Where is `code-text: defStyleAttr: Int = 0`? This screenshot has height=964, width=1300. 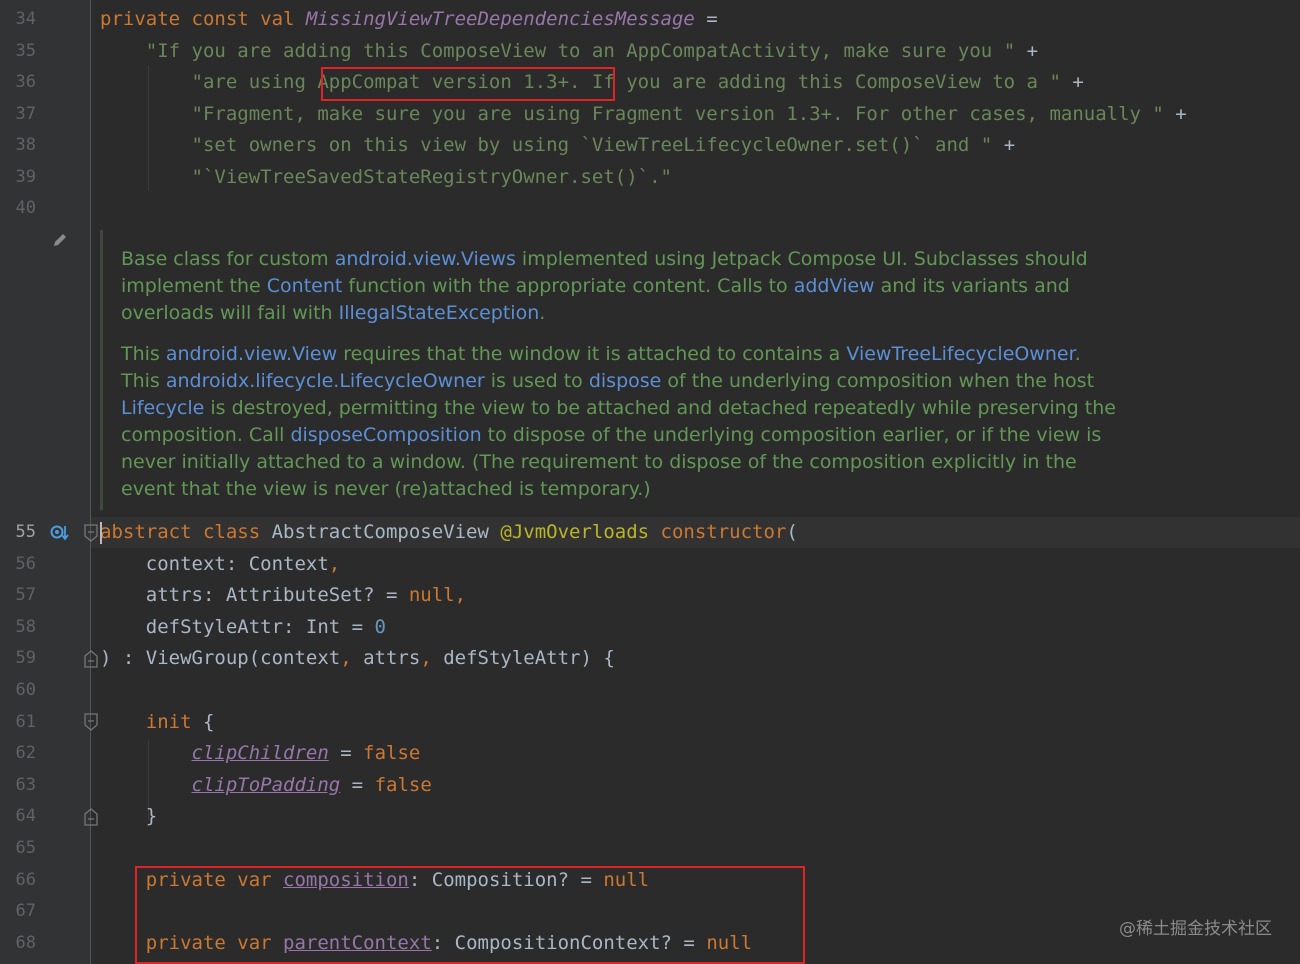 code-text: defStyleAttr: Int = 0 is located at coordinates (243, 627).